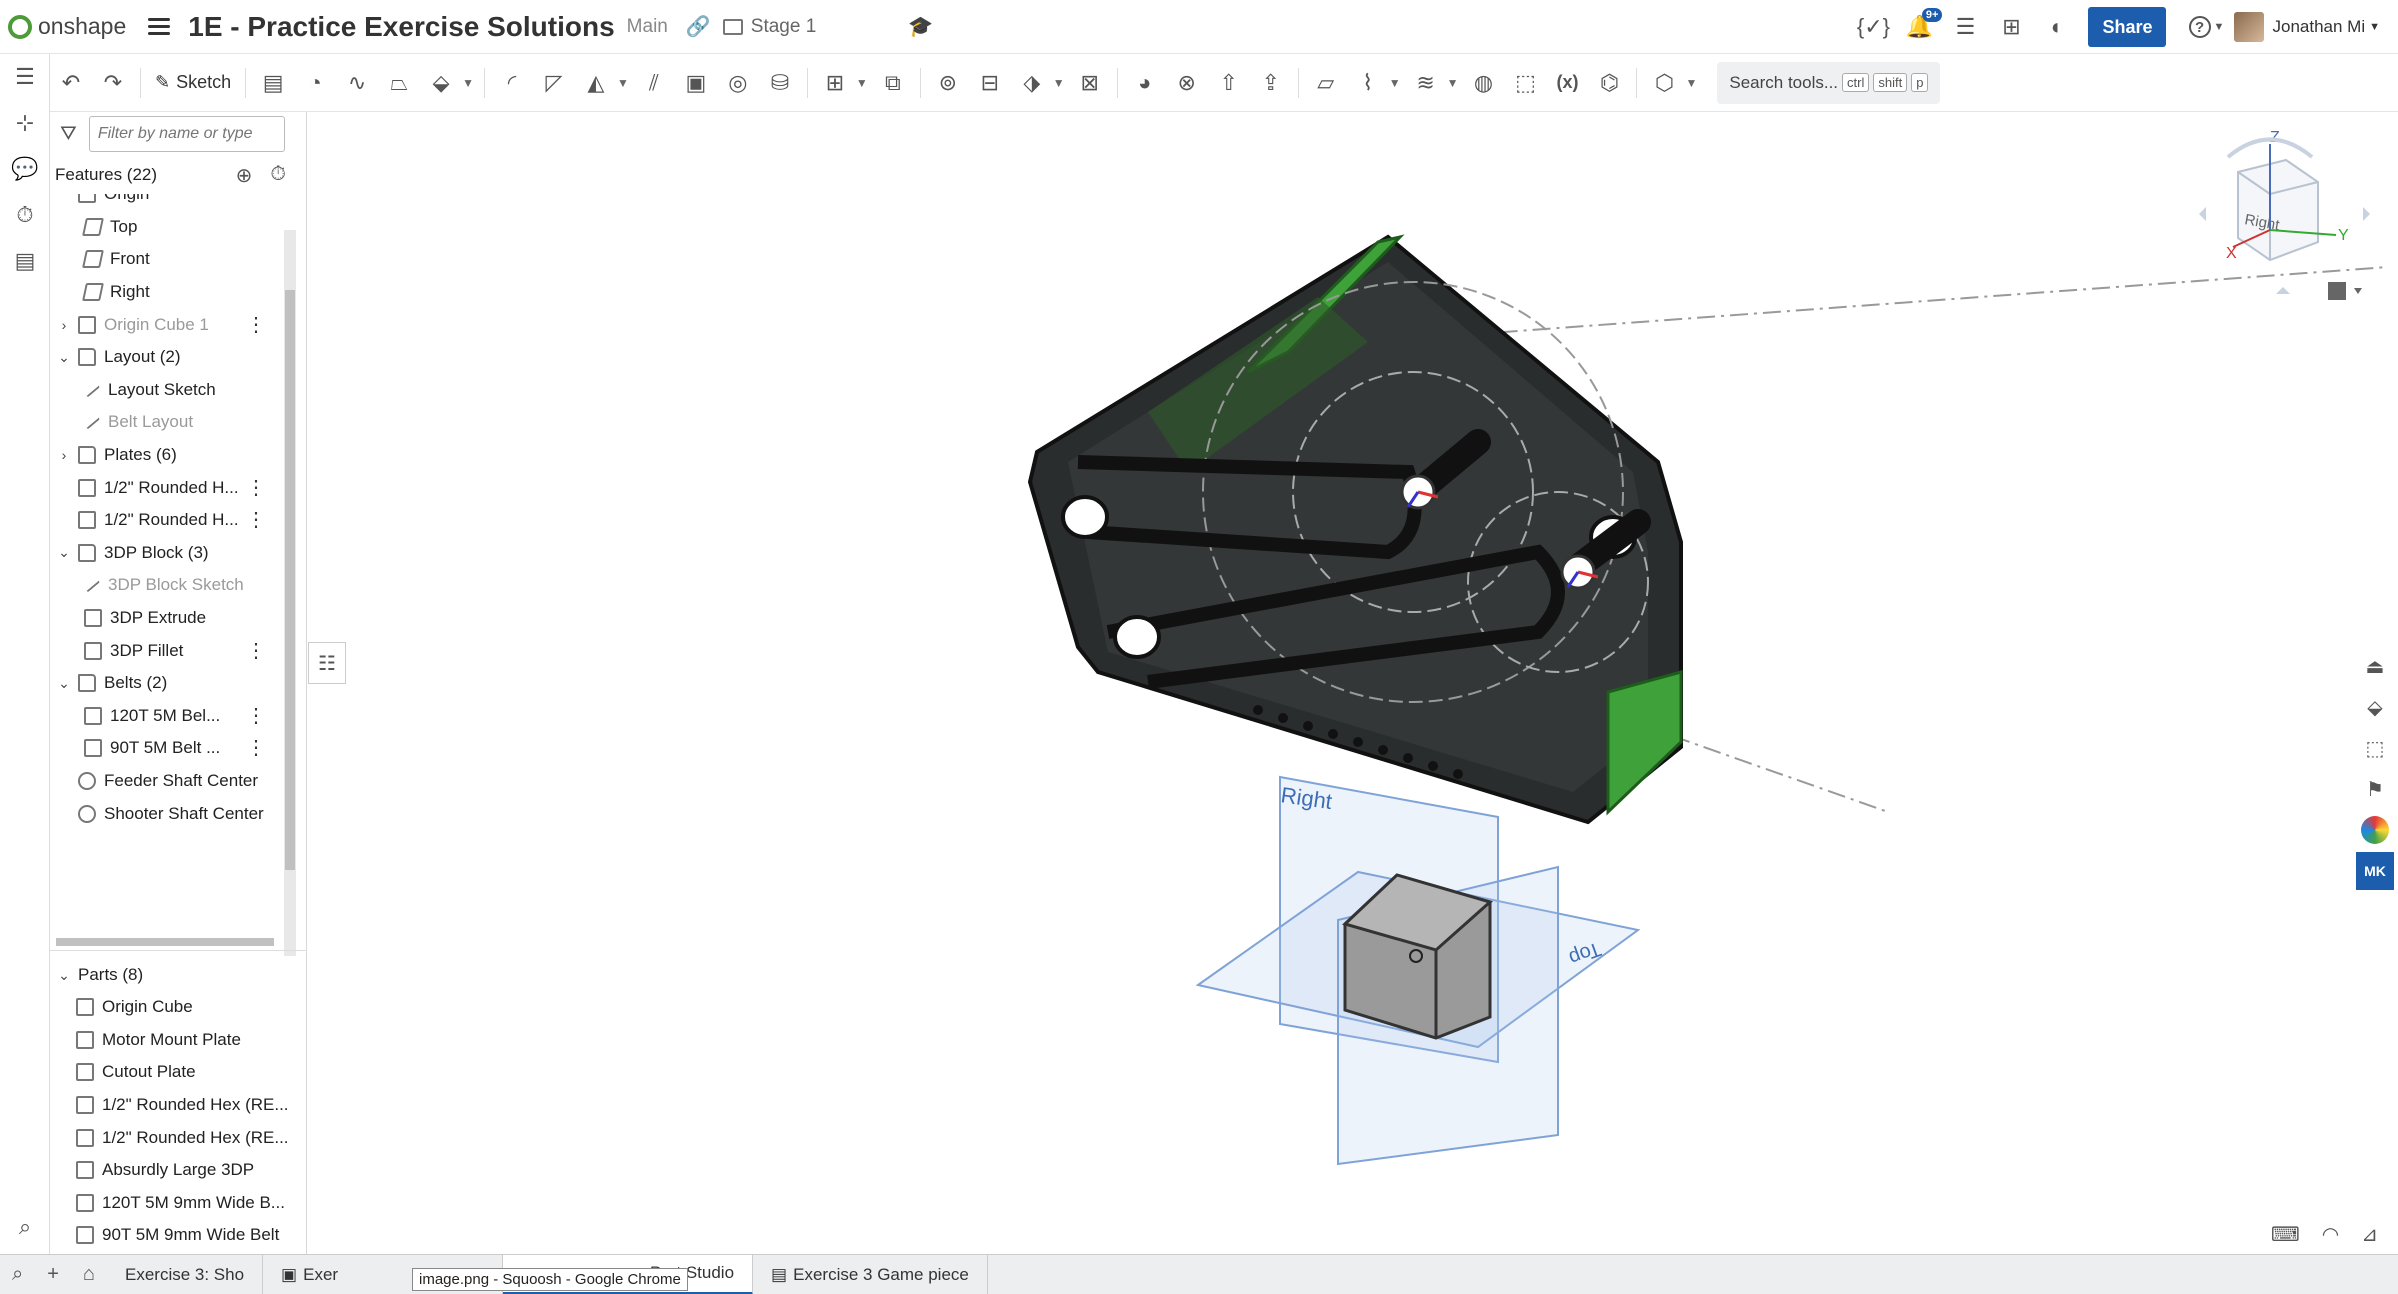  Describe the element at coordinates (1271, 83) in the screenshot. I see `replace-face-icon: ⇪` at that location.